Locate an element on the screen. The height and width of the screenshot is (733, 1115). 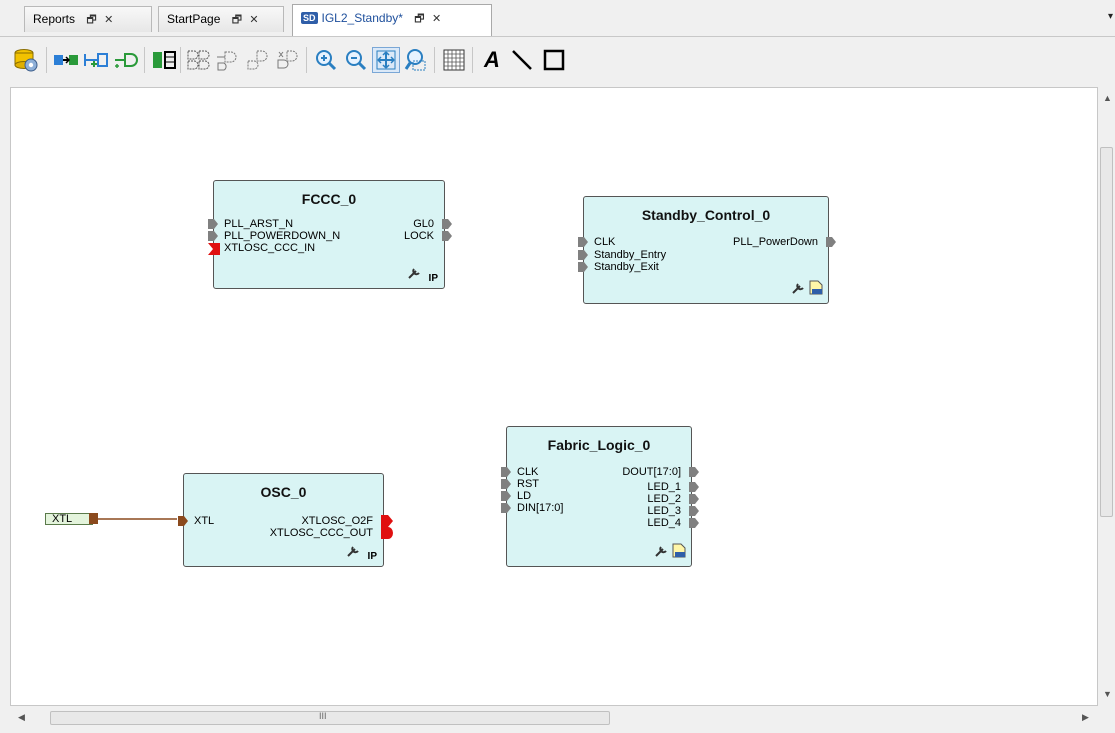
tab-reports: Reports 🗗 ✕ is located at coordinates (88, 19).